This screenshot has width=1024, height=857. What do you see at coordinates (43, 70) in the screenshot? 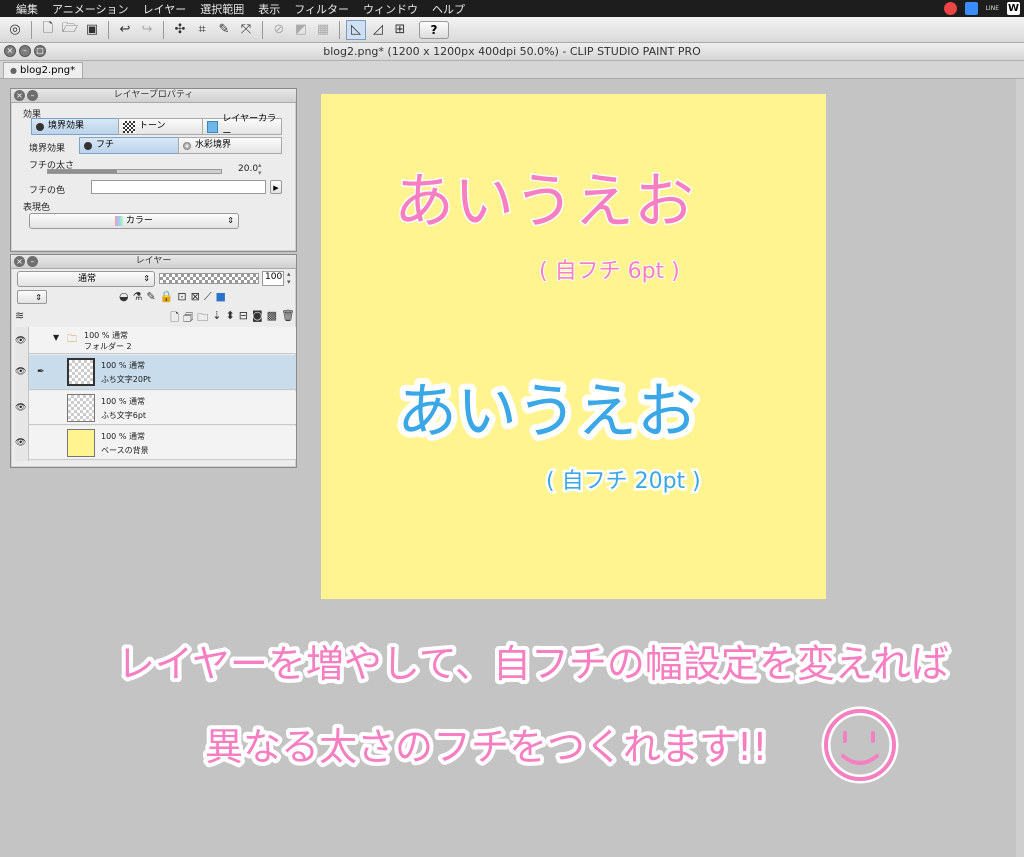
I see `document-tab: ● blog2.png*` at bounding box center [43, 70].